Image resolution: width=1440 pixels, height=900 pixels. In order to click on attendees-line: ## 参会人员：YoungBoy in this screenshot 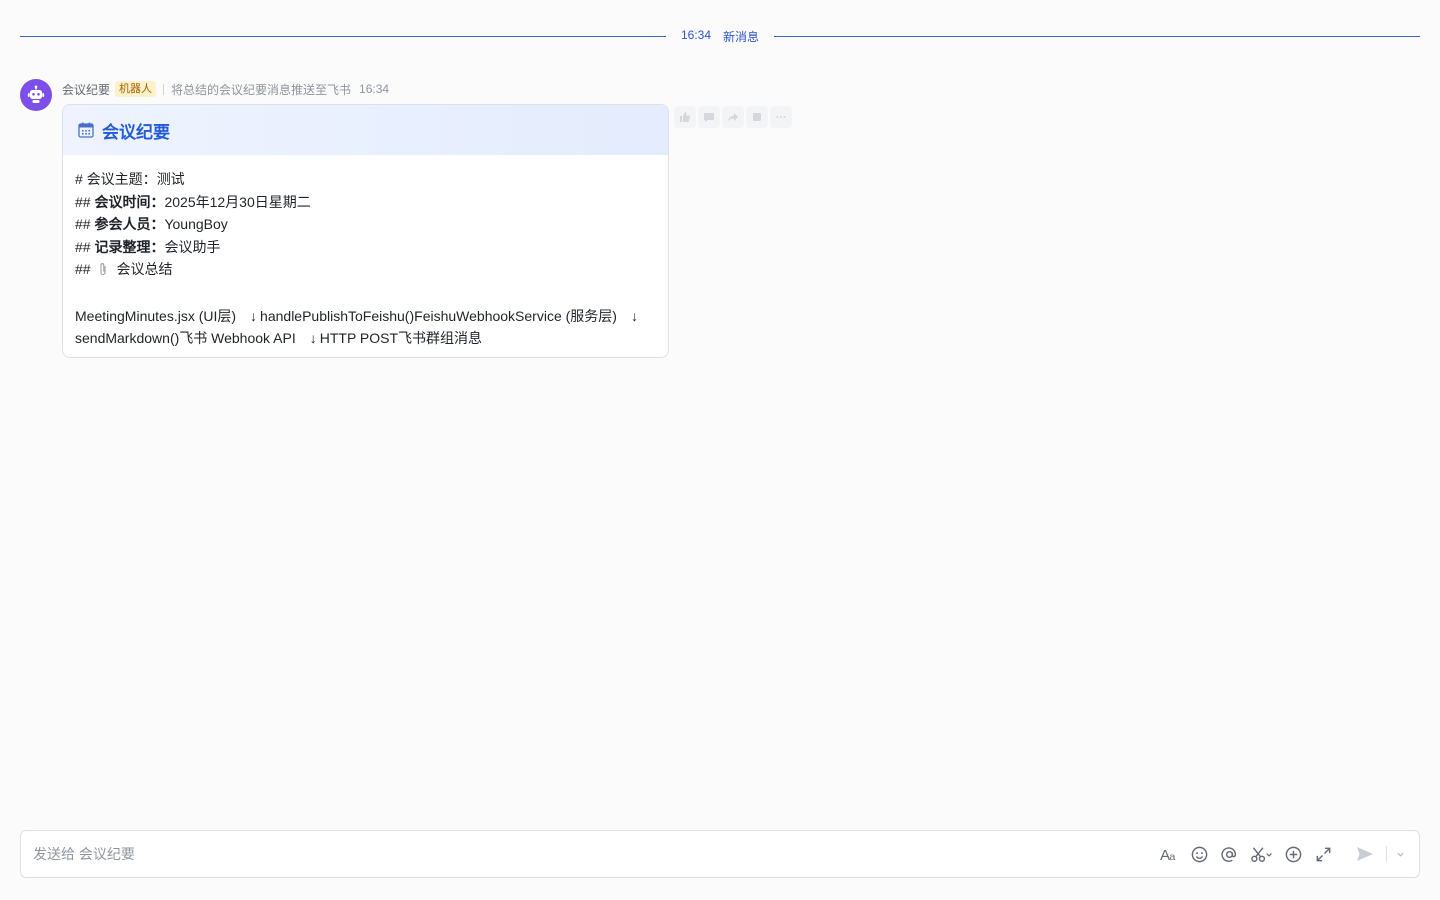, I will do `click(365, 224)`.